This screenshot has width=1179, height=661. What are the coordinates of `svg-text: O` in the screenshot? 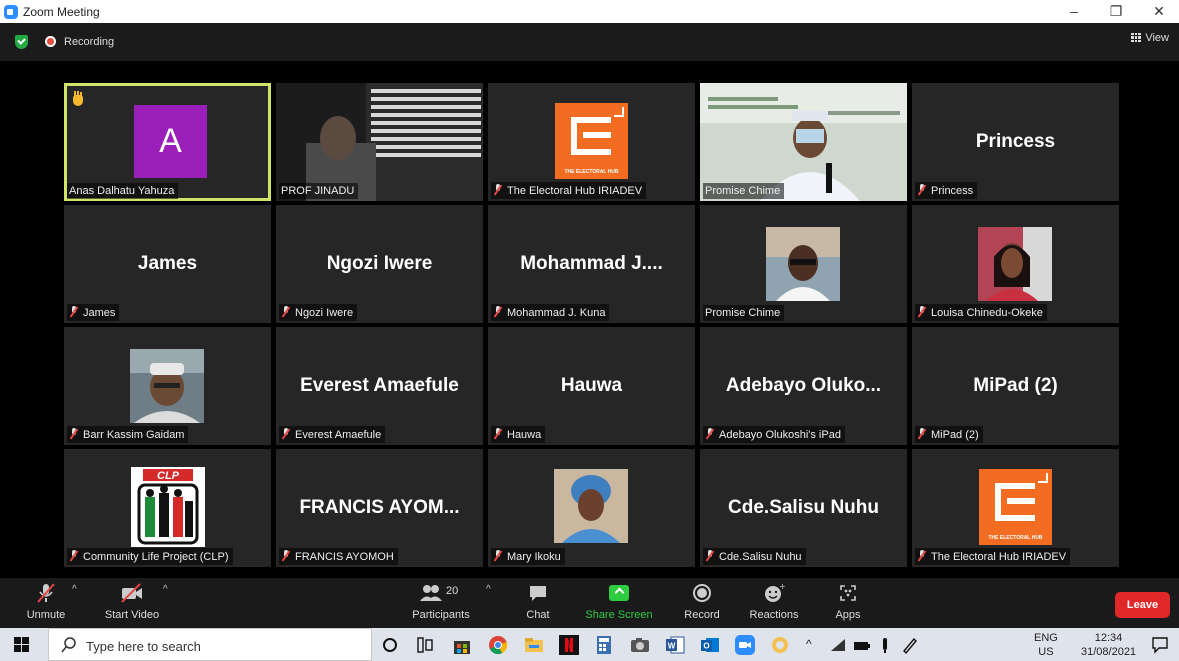 It's located at (706, 646).